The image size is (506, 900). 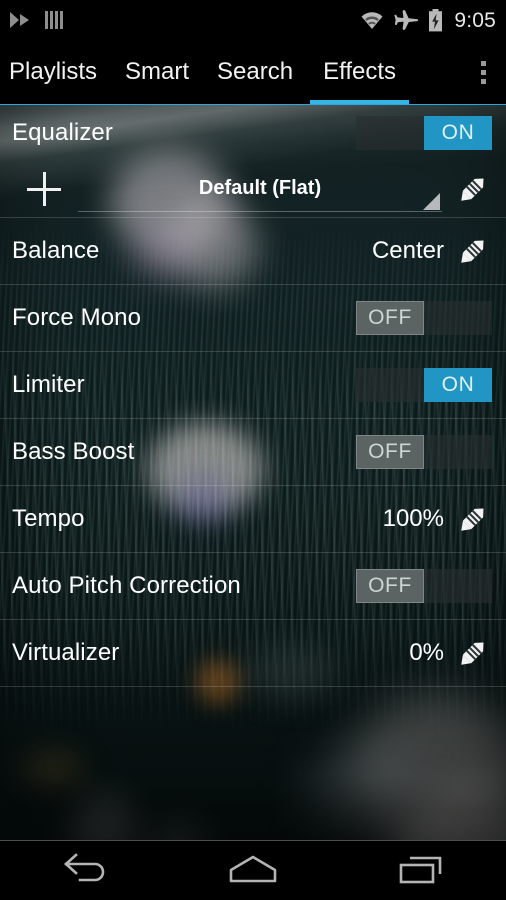 I want to click on row-equalizer-label: Equalizer, so click(x=62, y=132).